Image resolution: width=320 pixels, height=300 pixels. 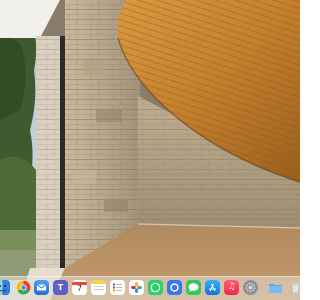 I want to click on folder-icon, so click(x=275, y=287).